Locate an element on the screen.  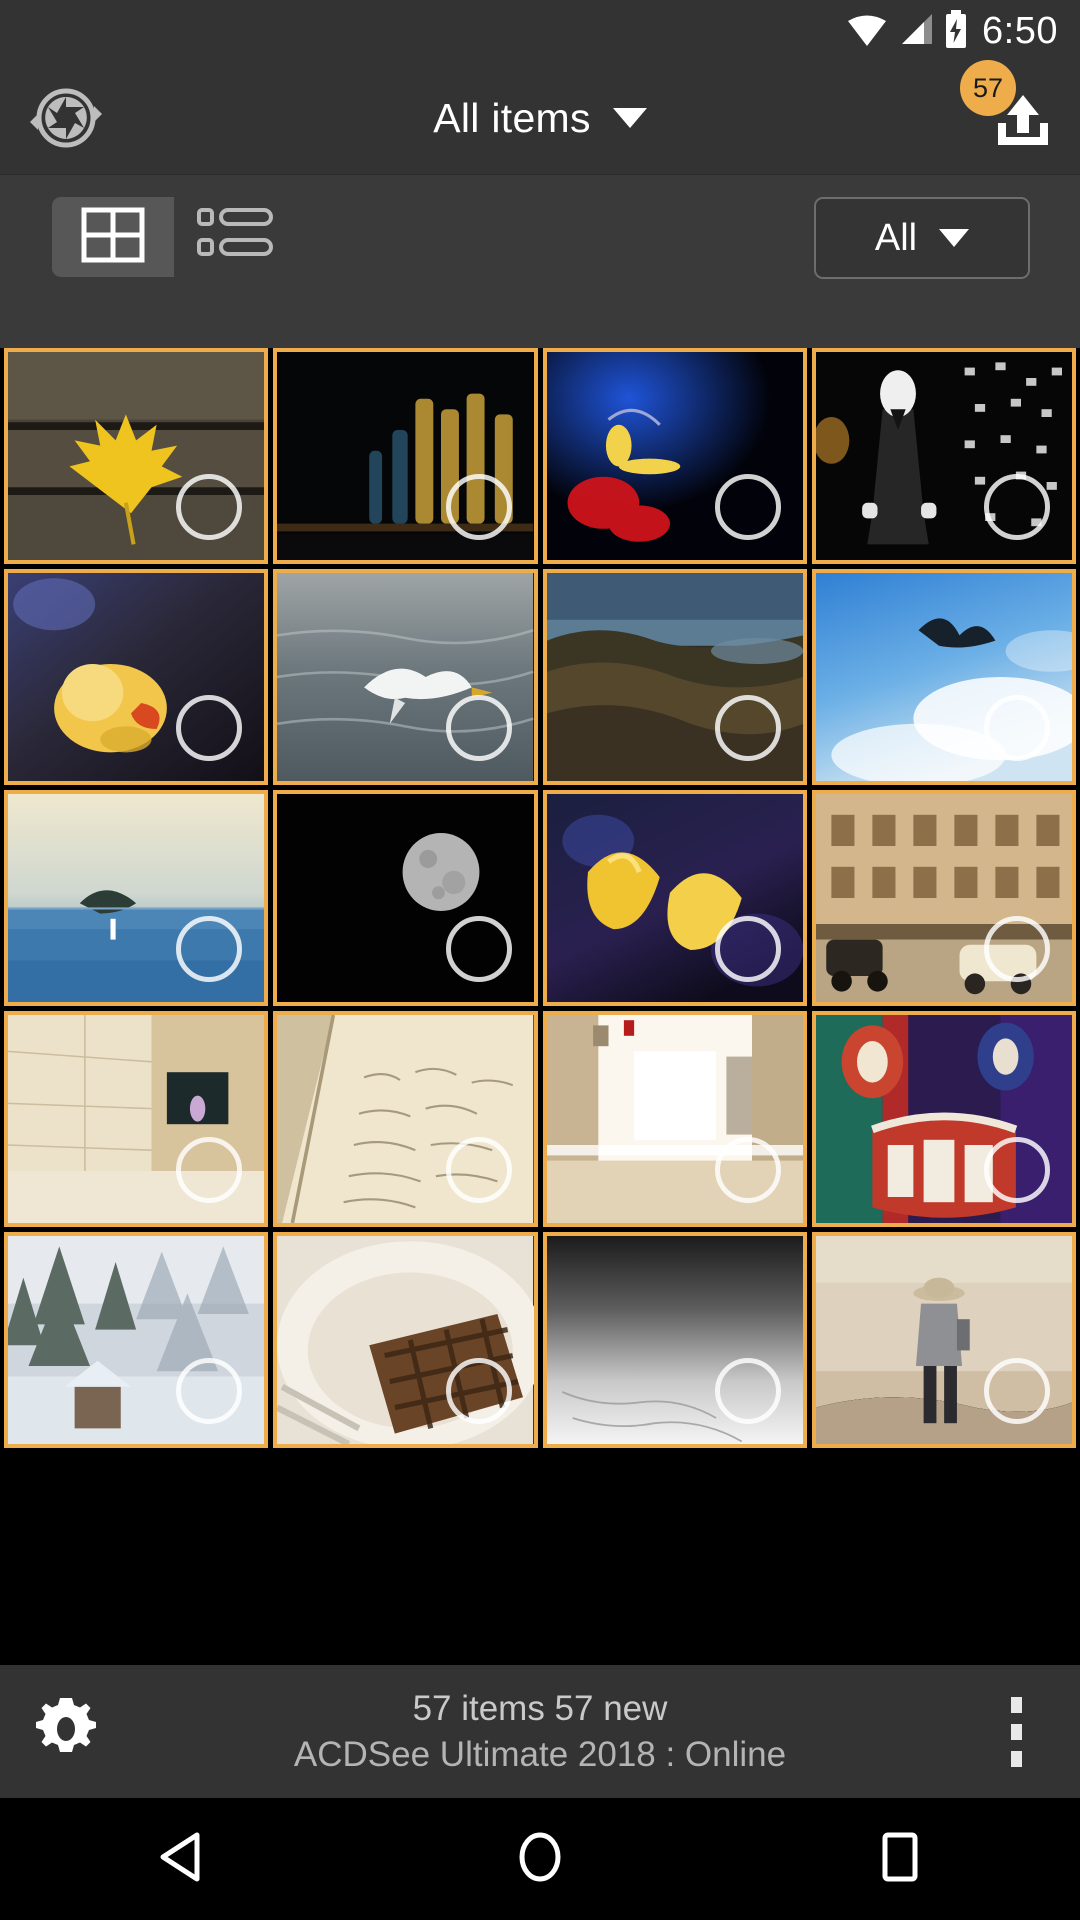
view-mode-toggle is located at coordinates (174, 237).